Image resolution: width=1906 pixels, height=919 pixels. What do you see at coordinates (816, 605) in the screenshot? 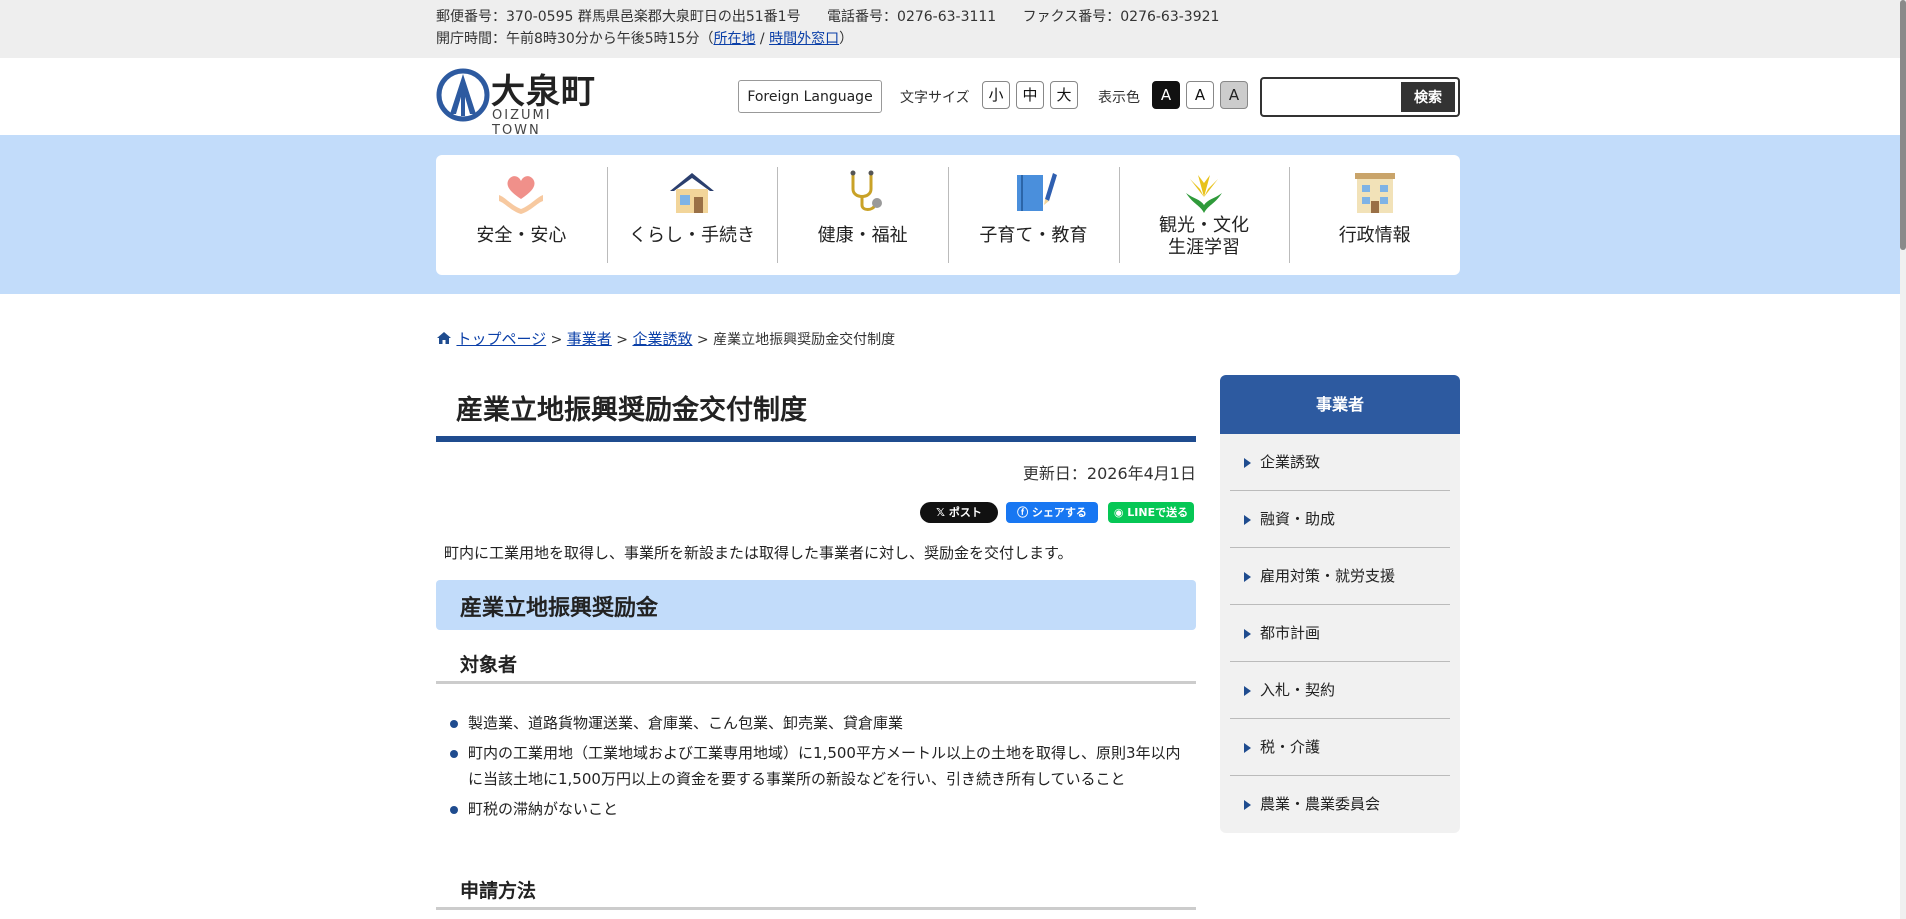
I see `section-heading: 産業立地振興奨励金` at bounding box center [816, 605].